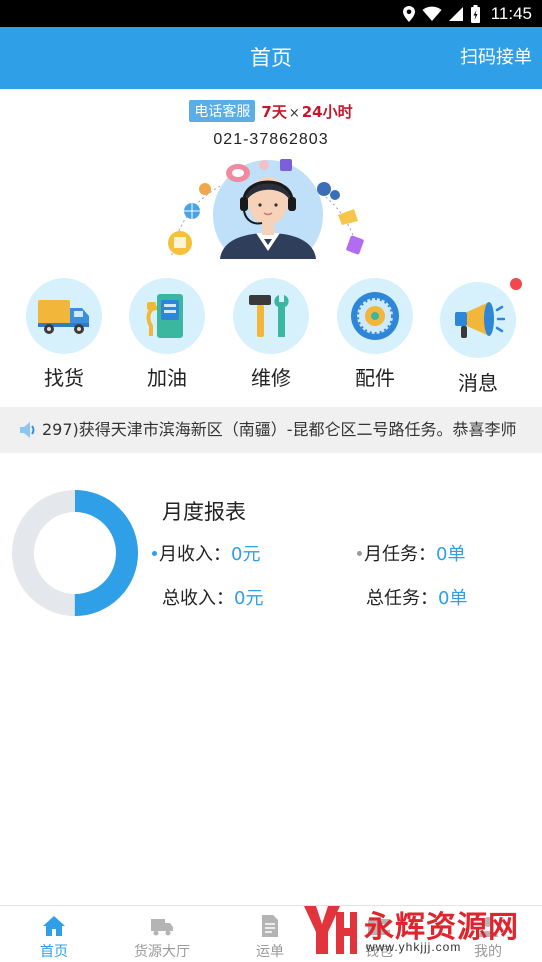  I want to click on monthly-tasks-label: 月任务：, so click(400, 554).